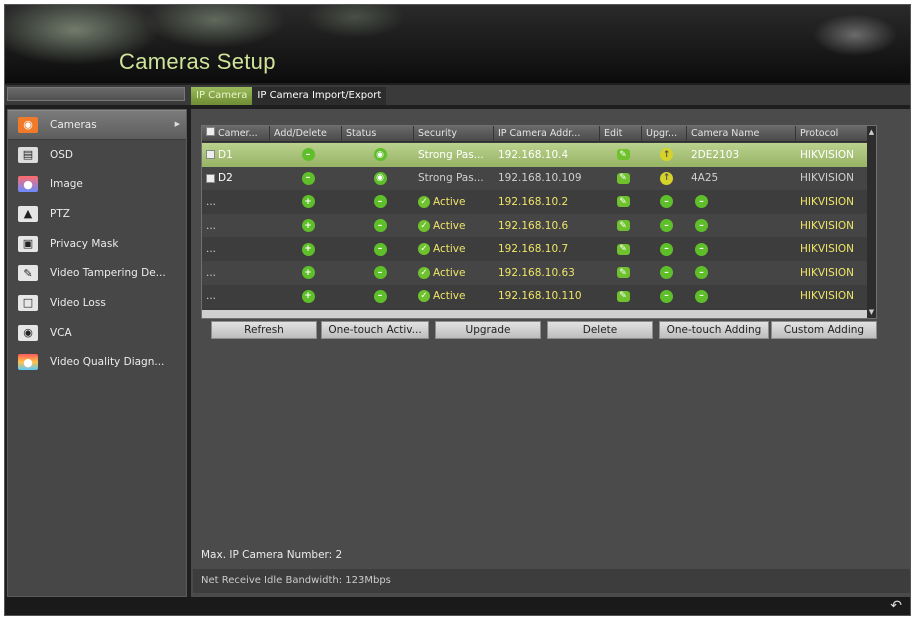 The height and width of the screenshot is (620, 915). Describe the element at coordinates (97, 184) in the screenshot. I see `sidebar-item-image: ● Image` at that location.